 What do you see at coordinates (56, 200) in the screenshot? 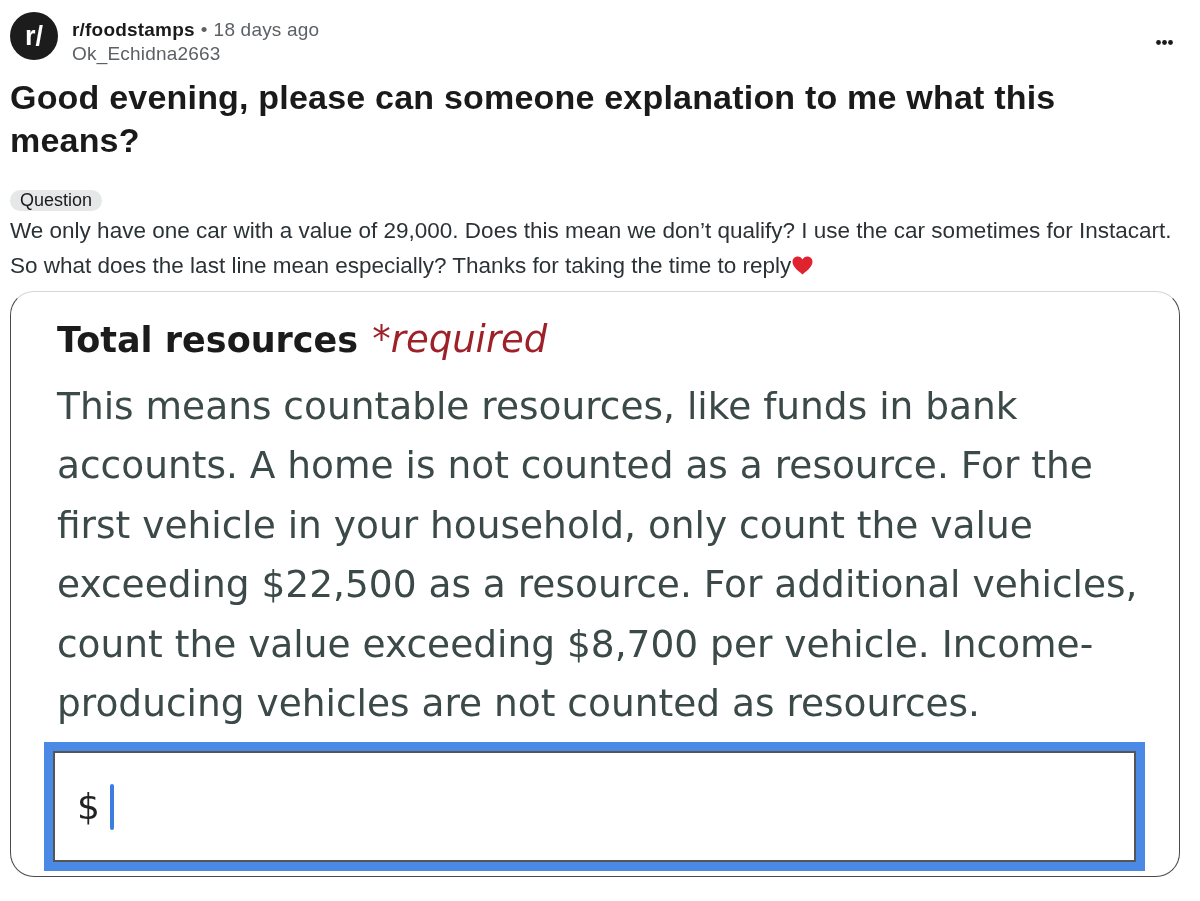
I see `post-flair: Question` at bounding box center [56, 200].